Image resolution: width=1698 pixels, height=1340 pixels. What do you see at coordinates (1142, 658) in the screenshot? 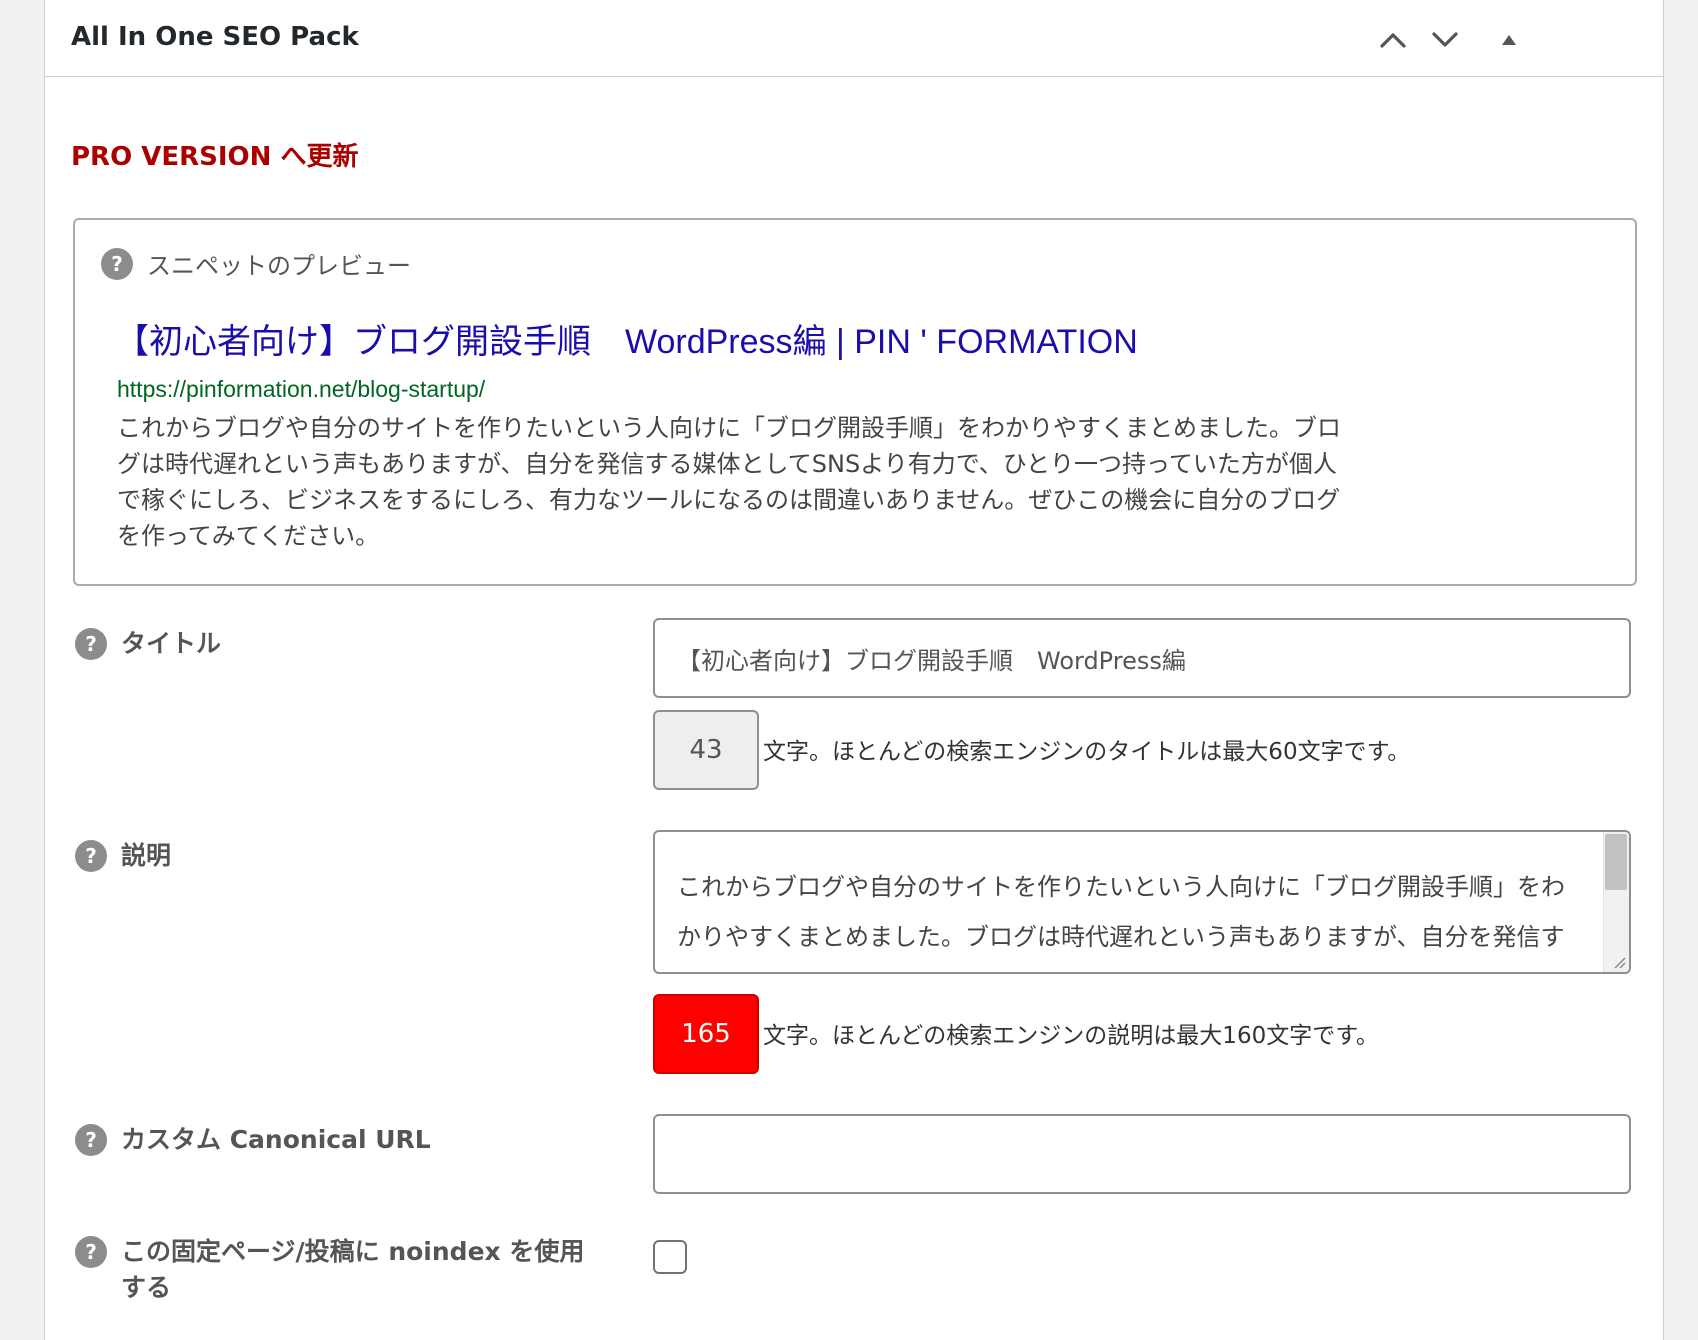
I see `title-input` at bounding box center [1142, 658].